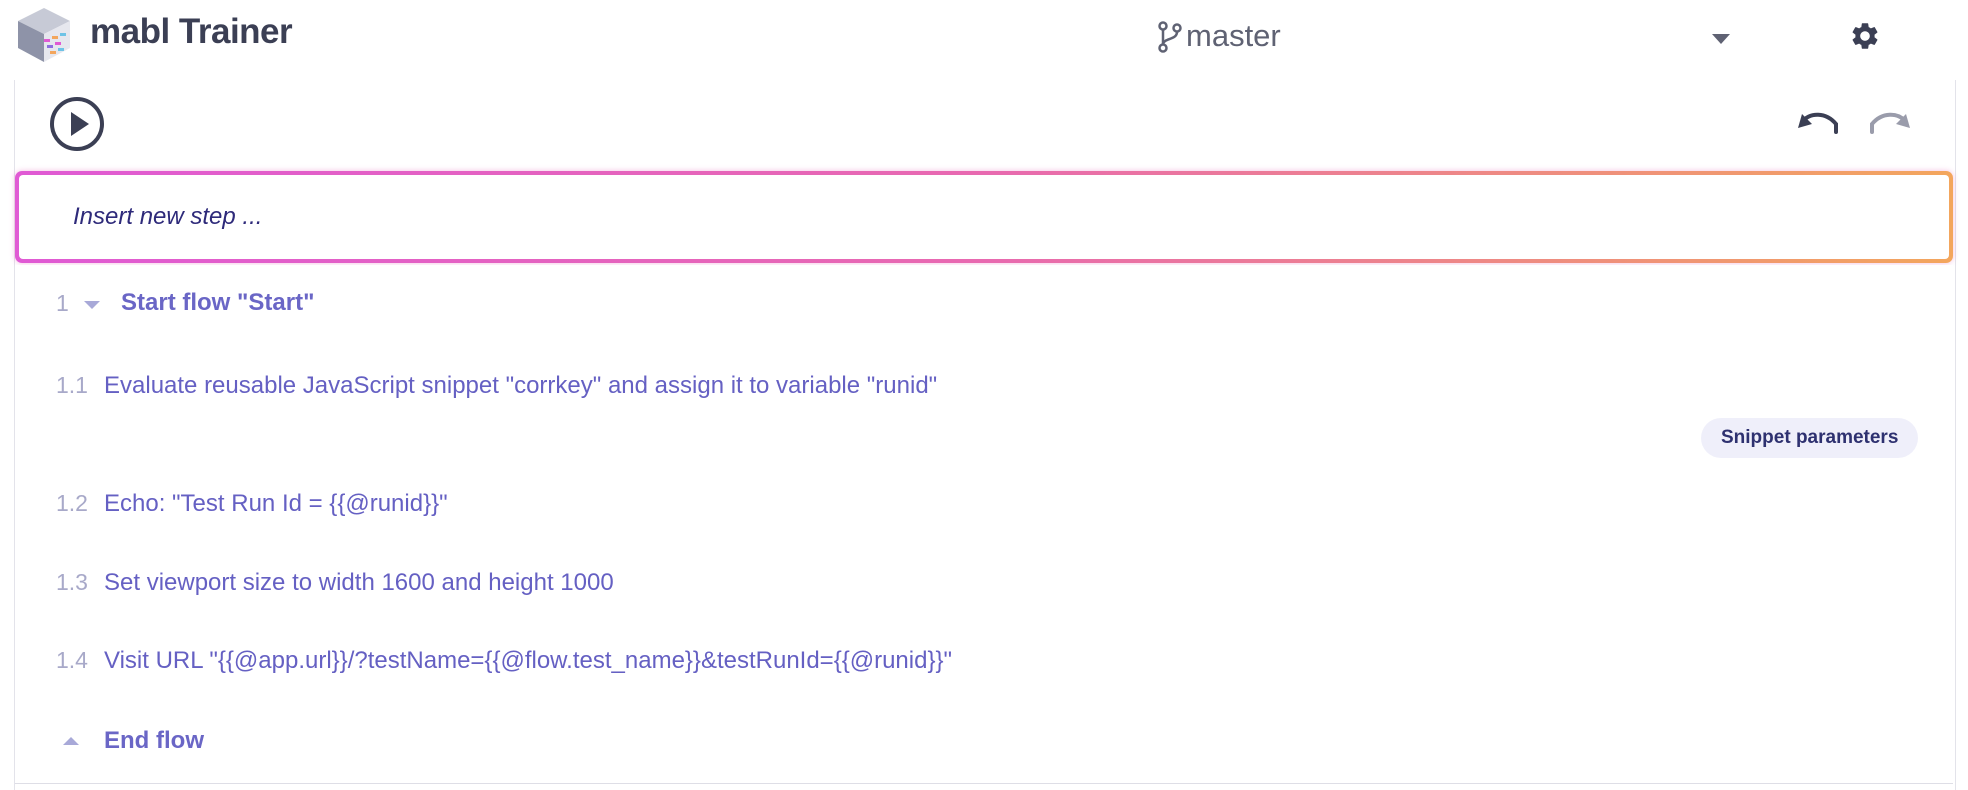 The height and width of the screenshot is (790, 1968). Describe the element at coordinates (1721, 39) in the screenshot. I see `chevron-down-icon` at that location.